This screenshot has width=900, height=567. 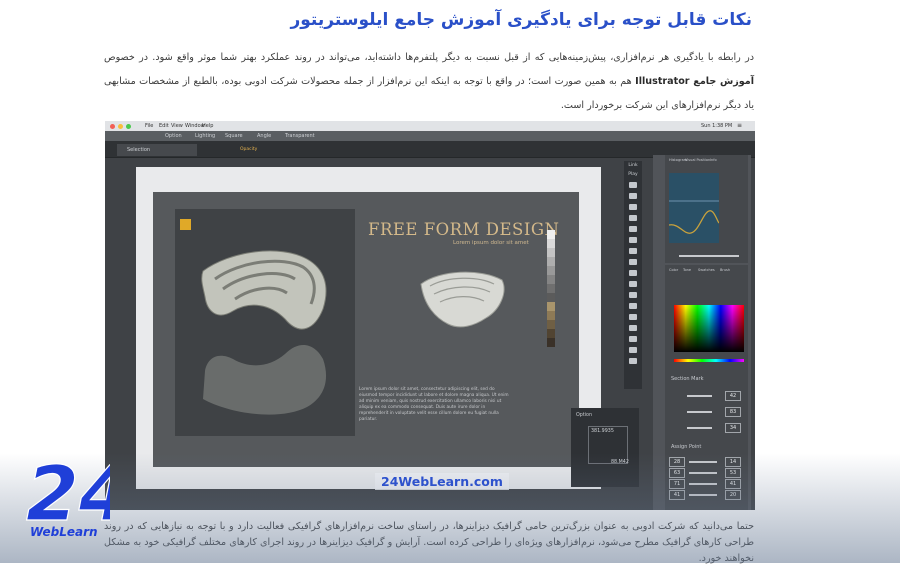 What do you see at coordinates (234, 136) in the screenshot?
I see `square-label: Square` at bounding box center [234, 136].